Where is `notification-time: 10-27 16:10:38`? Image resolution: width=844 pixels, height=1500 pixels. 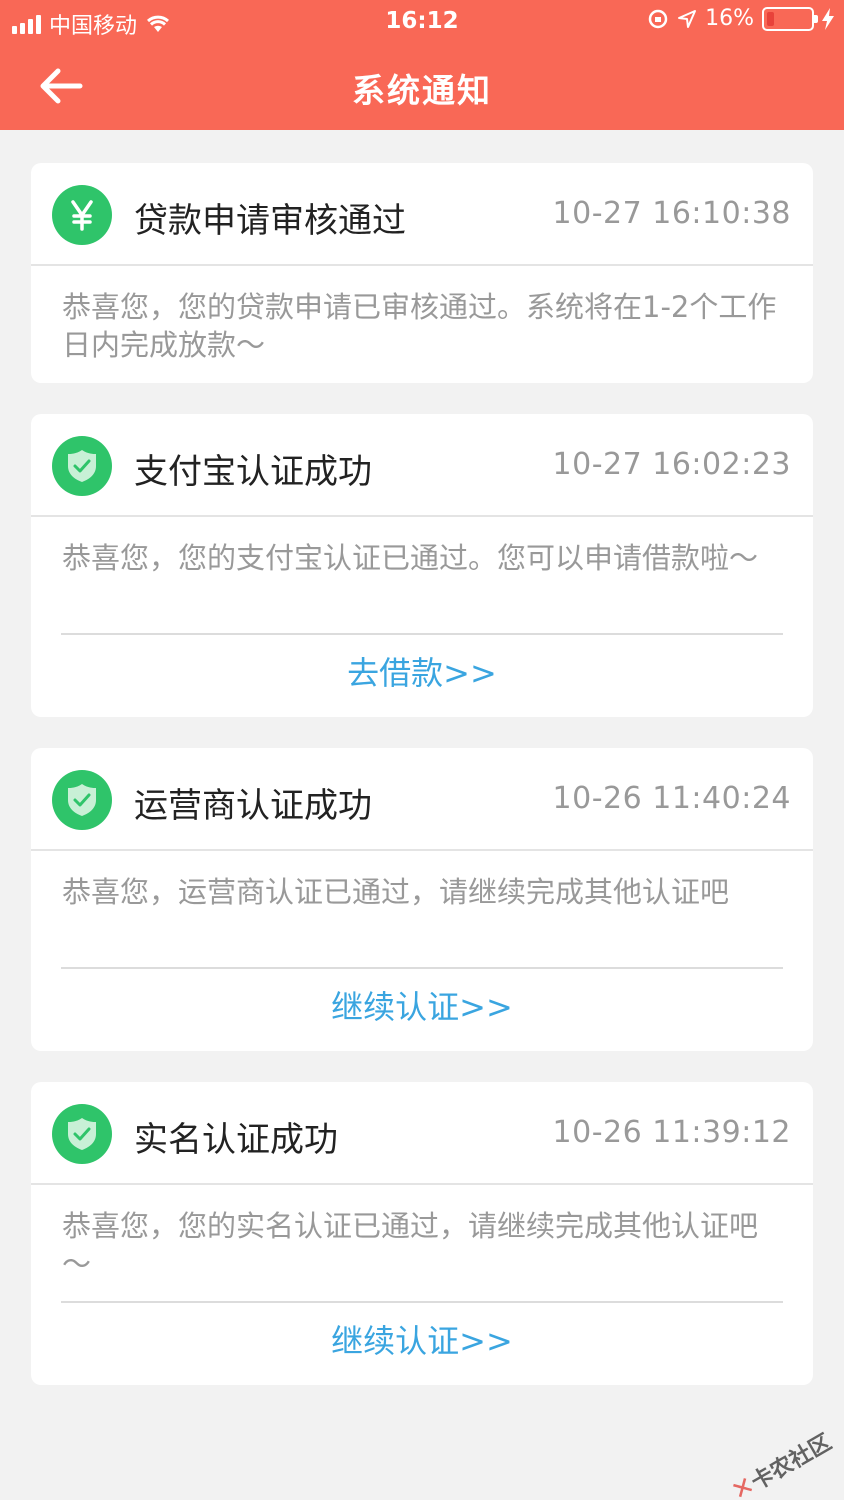 notification-time: 10-27 16:10:38 is located at coordinates (671, 213).